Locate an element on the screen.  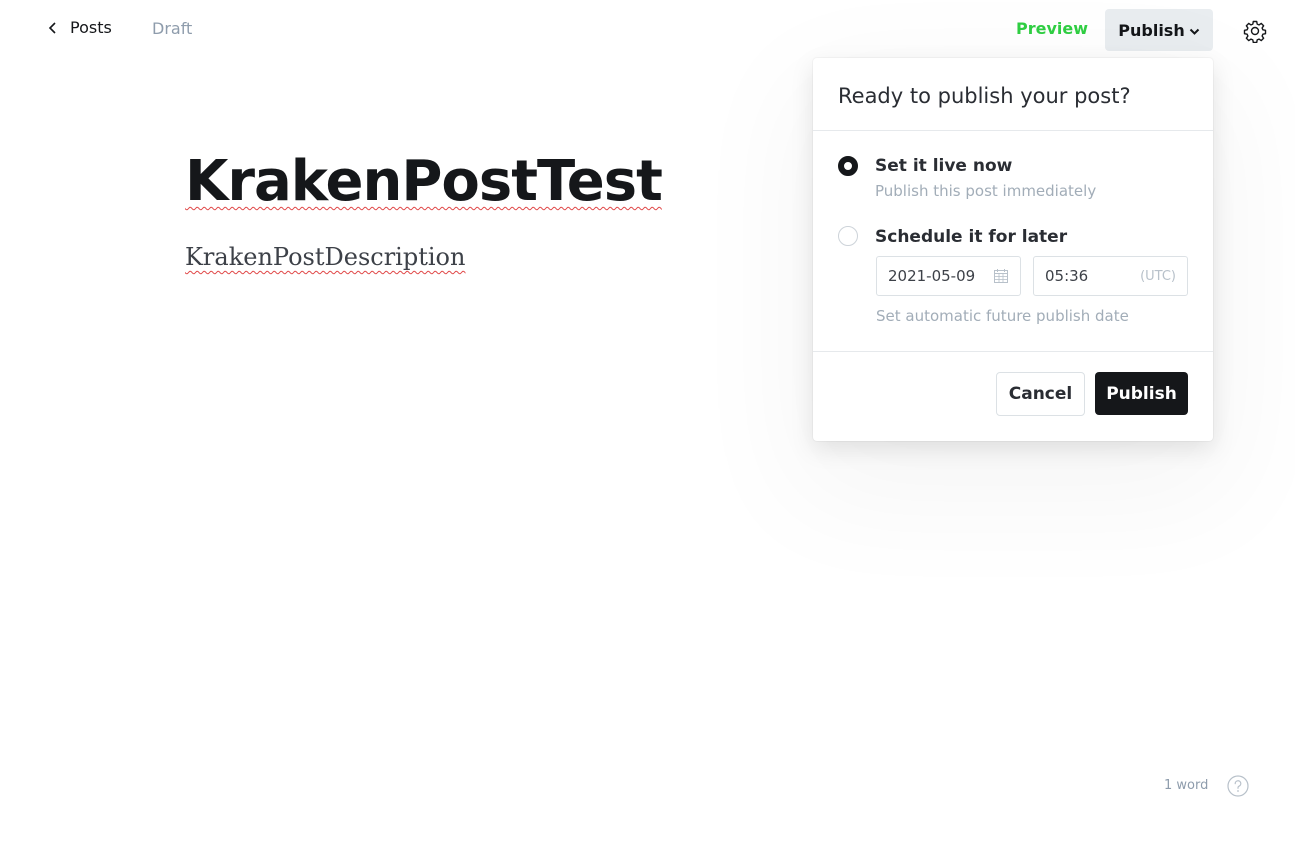
gear-icon is located at coordinates (1255, 32).